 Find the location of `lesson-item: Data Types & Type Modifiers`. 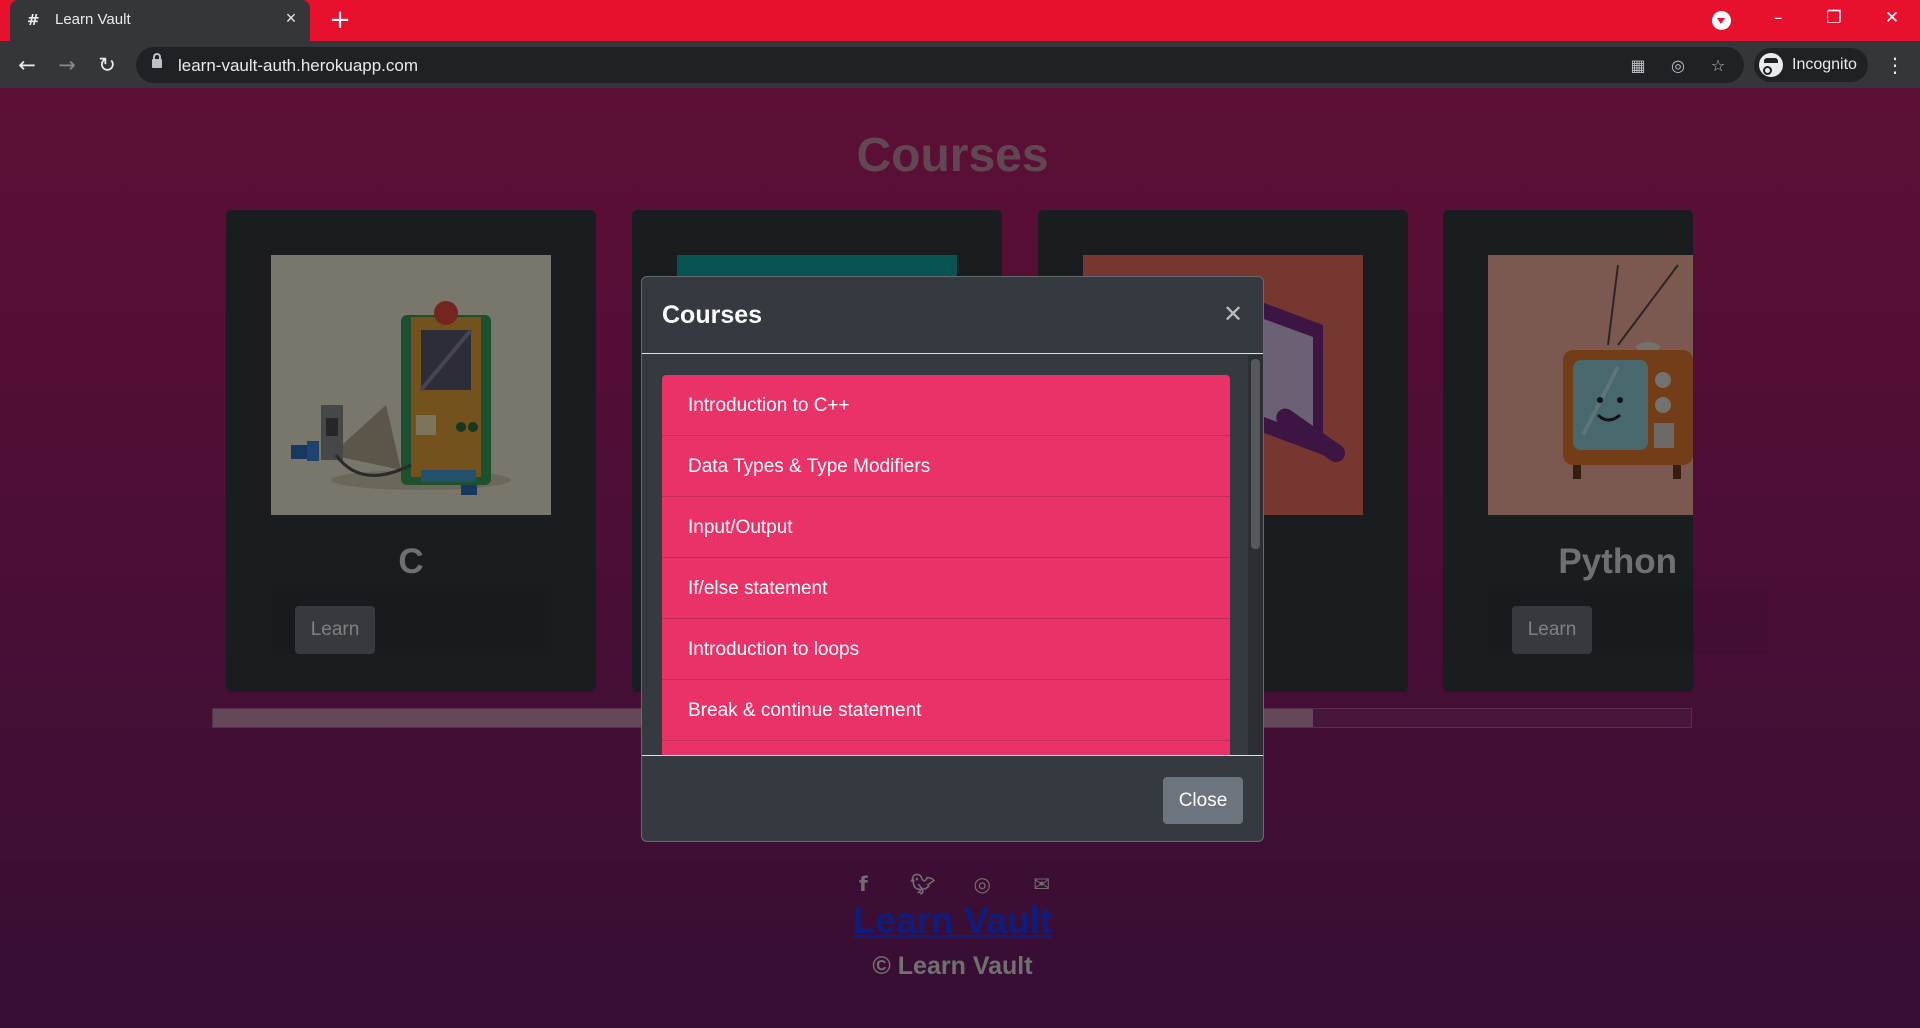

lesson-item: Data Types & Type Modifiers is located at coordinates (946, 466).